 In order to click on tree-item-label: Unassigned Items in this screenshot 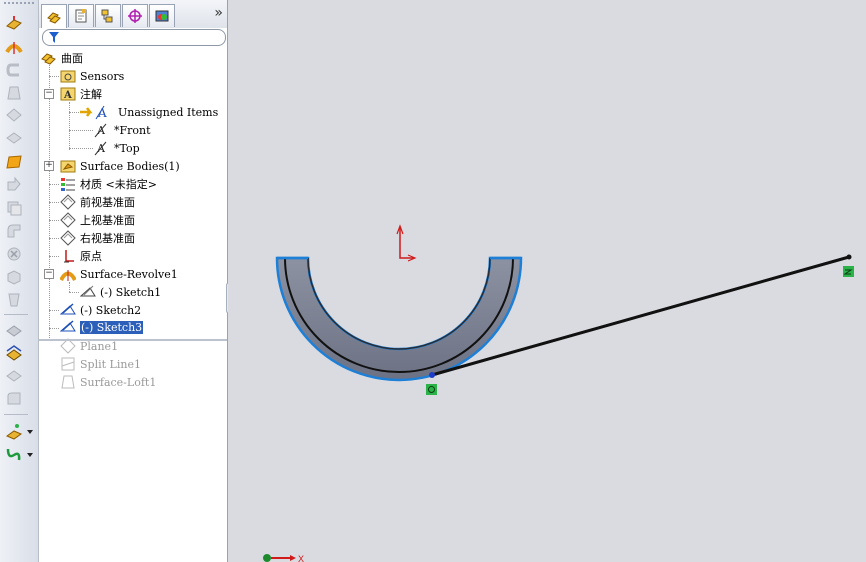, I will do `click(168, 112)`.